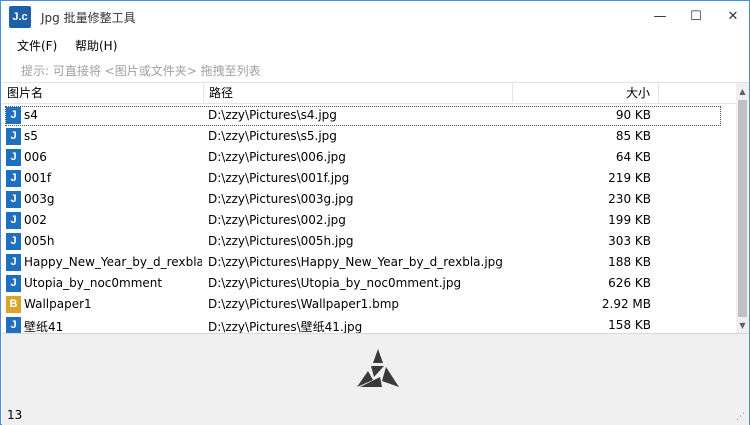 This screenshot has width=750, height=425. What do you see at coordinates (369, 115) in the screenshot?
I see `table-row: Js4 D:\zzy\Pictures\s4.jpg 90 KB` at bounding box center [369, 115].